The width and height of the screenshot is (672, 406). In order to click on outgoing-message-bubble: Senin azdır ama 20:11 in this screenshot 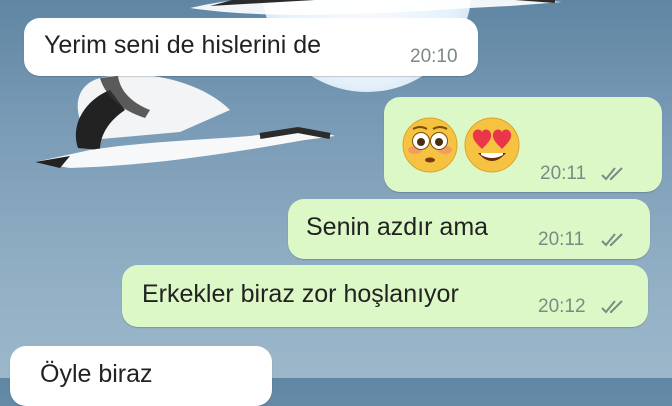, I will do `click(469, 229)`.